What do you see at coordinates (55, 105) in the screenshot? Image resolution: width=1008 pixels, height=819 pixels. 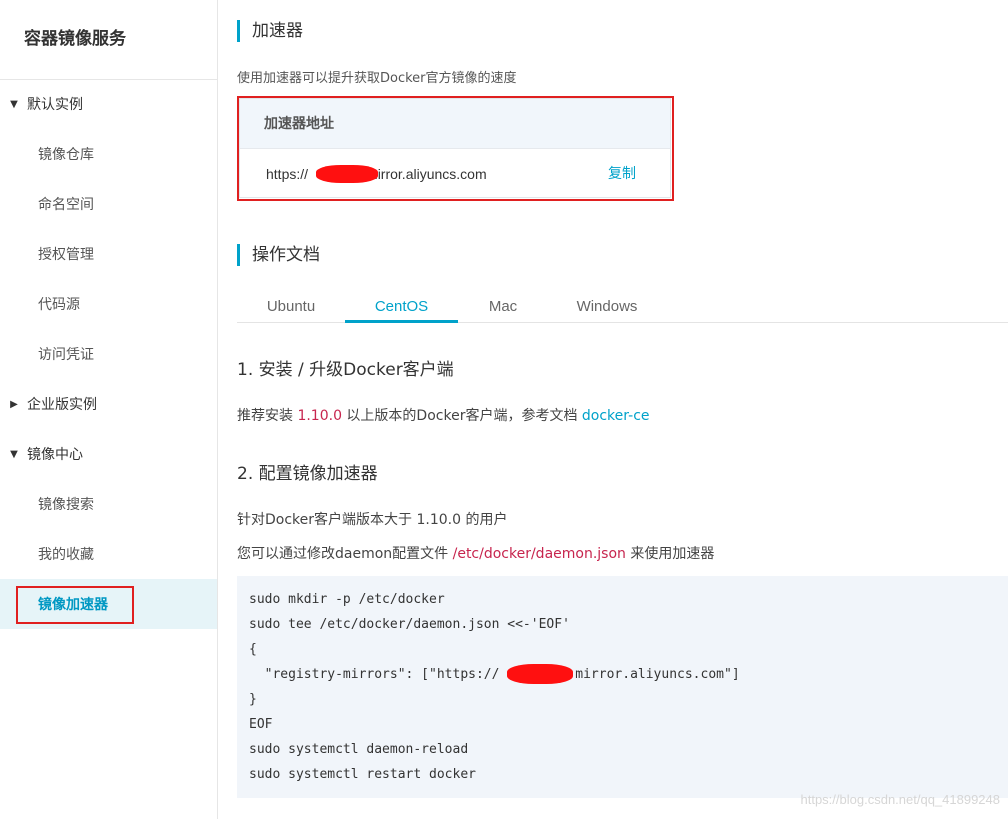 I see `nav-group-label: 默认实例` at bounding box center [55, 105].